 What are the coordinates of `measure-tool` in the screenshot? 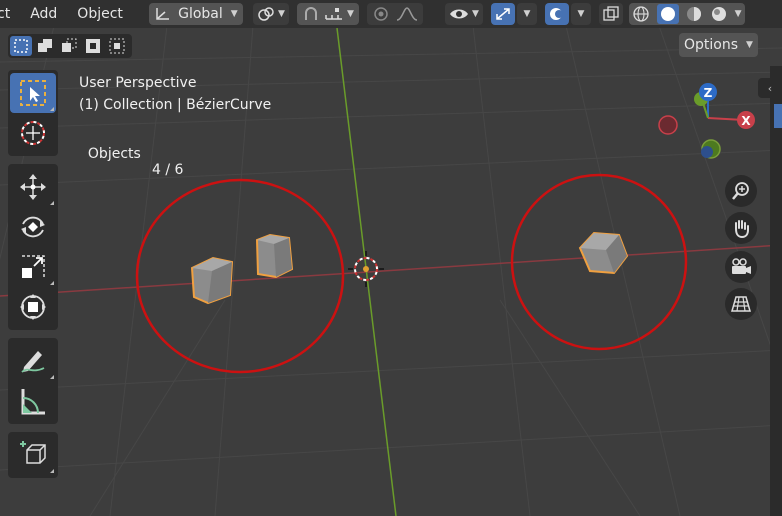 It's located at (33, 401).